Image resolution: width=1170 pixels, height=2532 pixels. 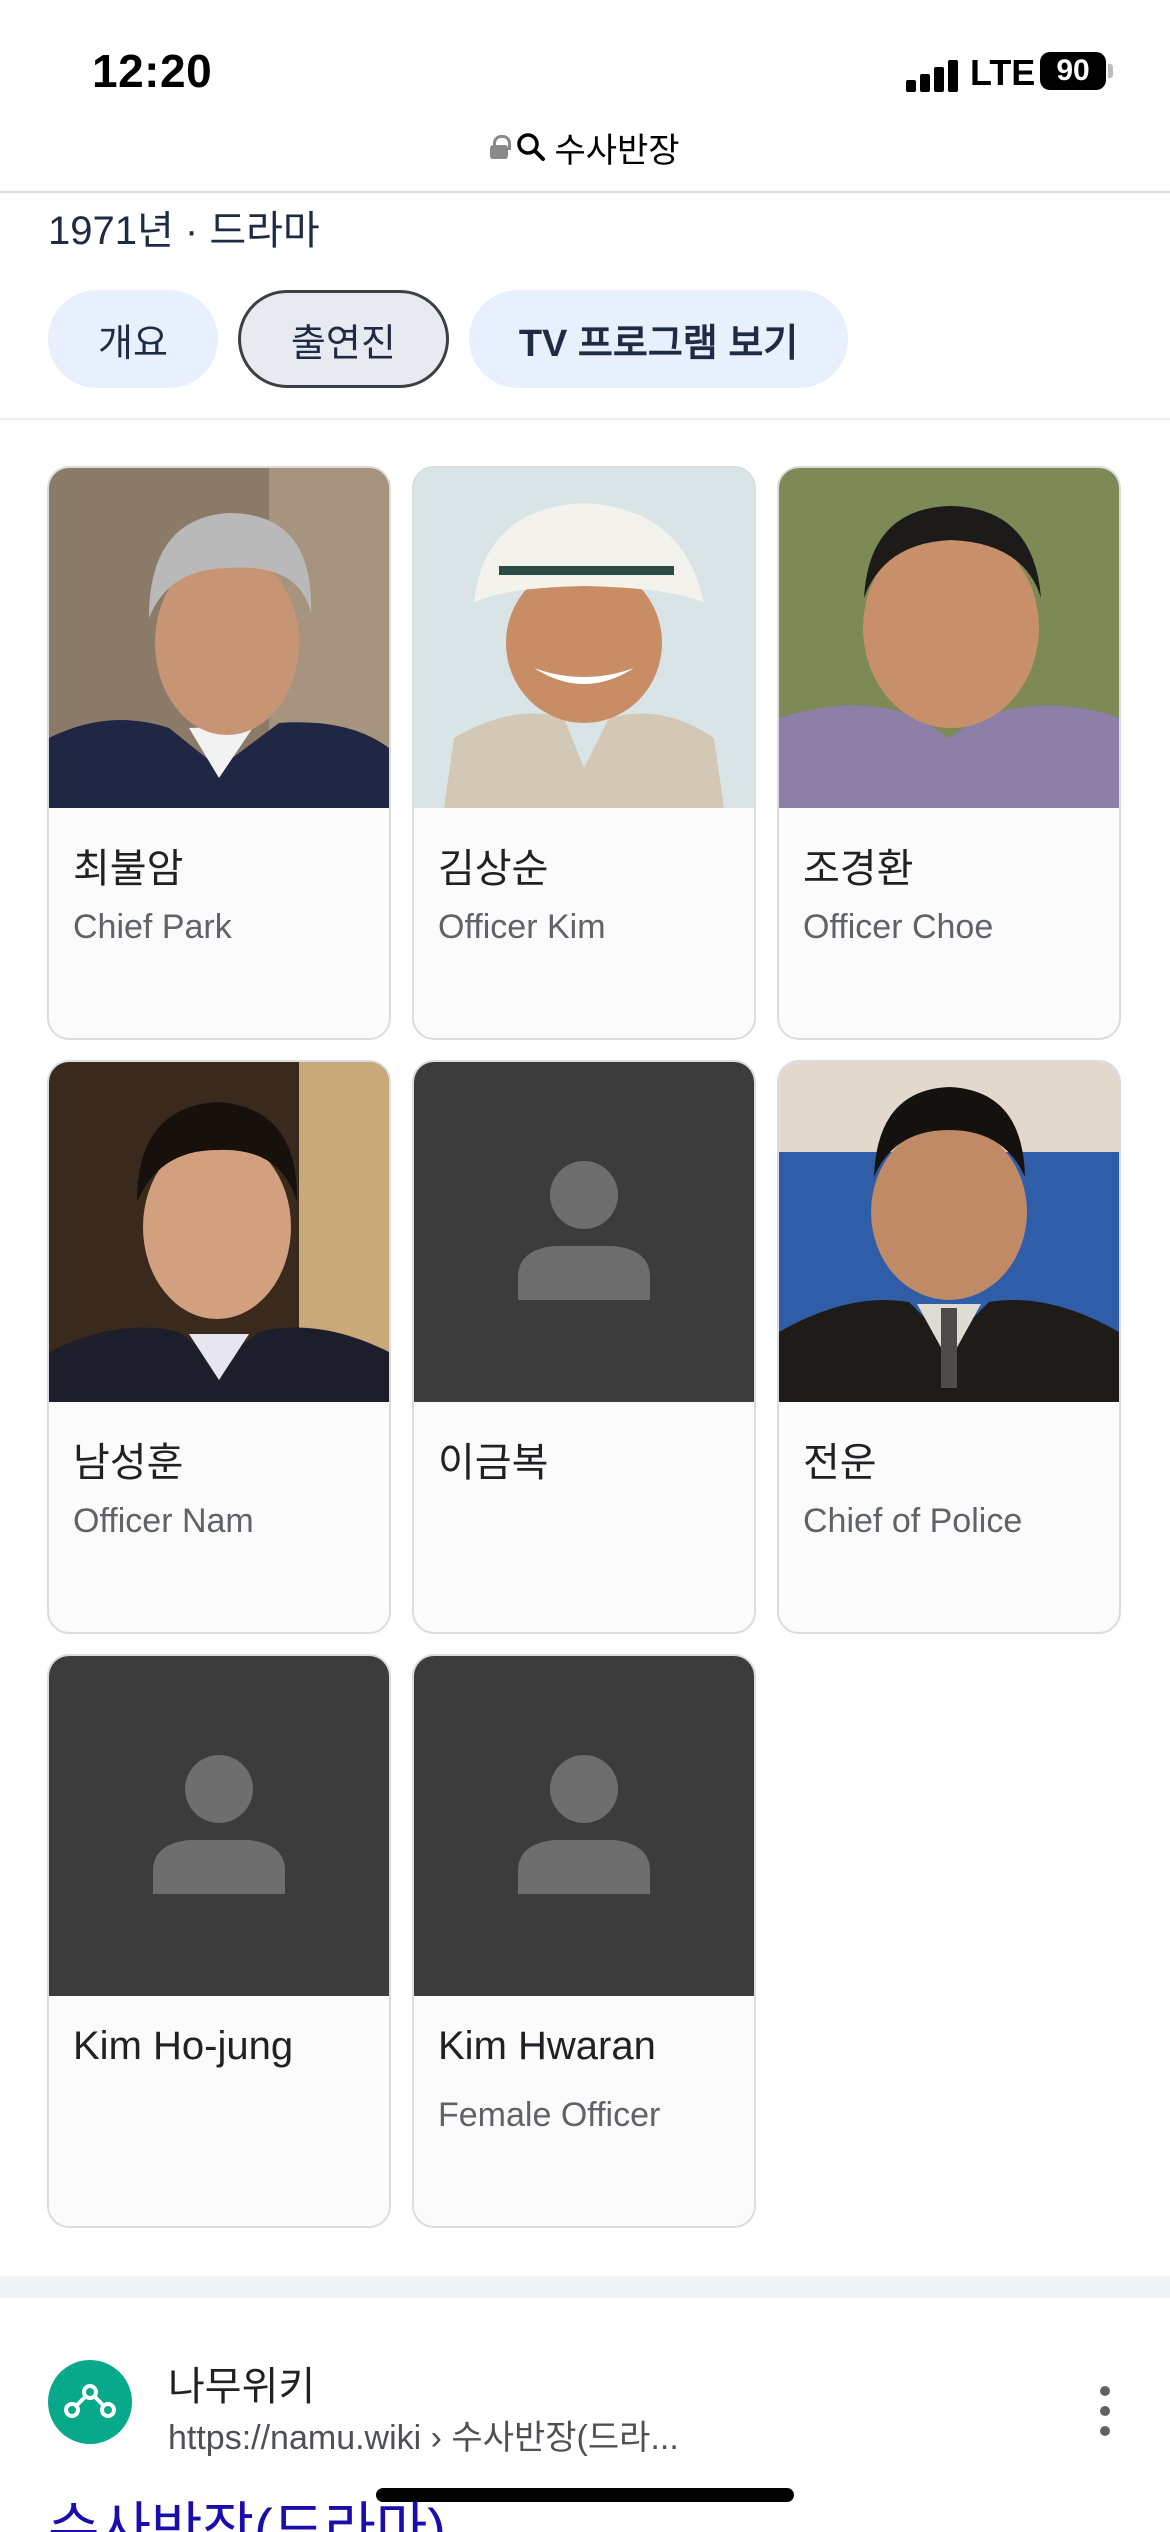 I want to click on address-bar: 수사반장, so click(x=585, y=147).